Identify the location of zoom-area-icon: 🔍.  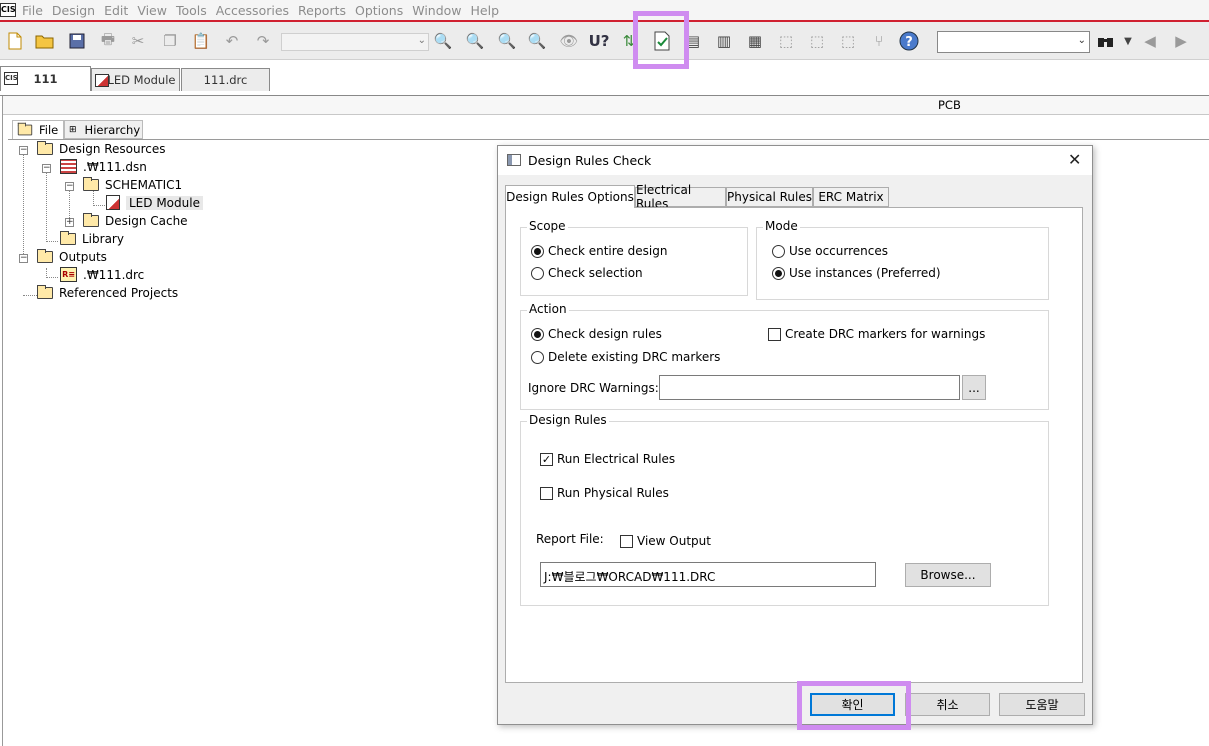
(507, 41).